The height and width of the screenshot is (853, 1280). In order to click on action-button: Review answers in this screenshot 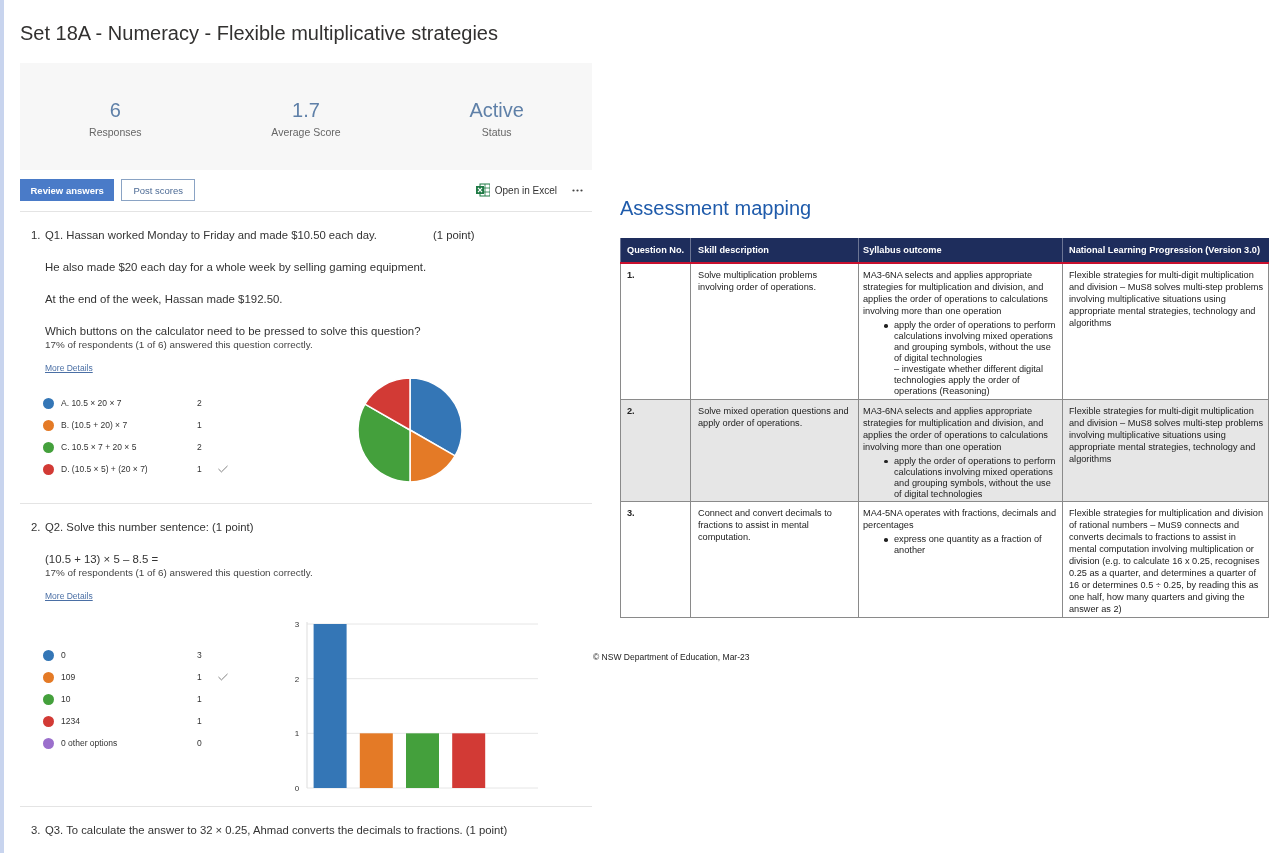, I will do `click(67, 190)`.